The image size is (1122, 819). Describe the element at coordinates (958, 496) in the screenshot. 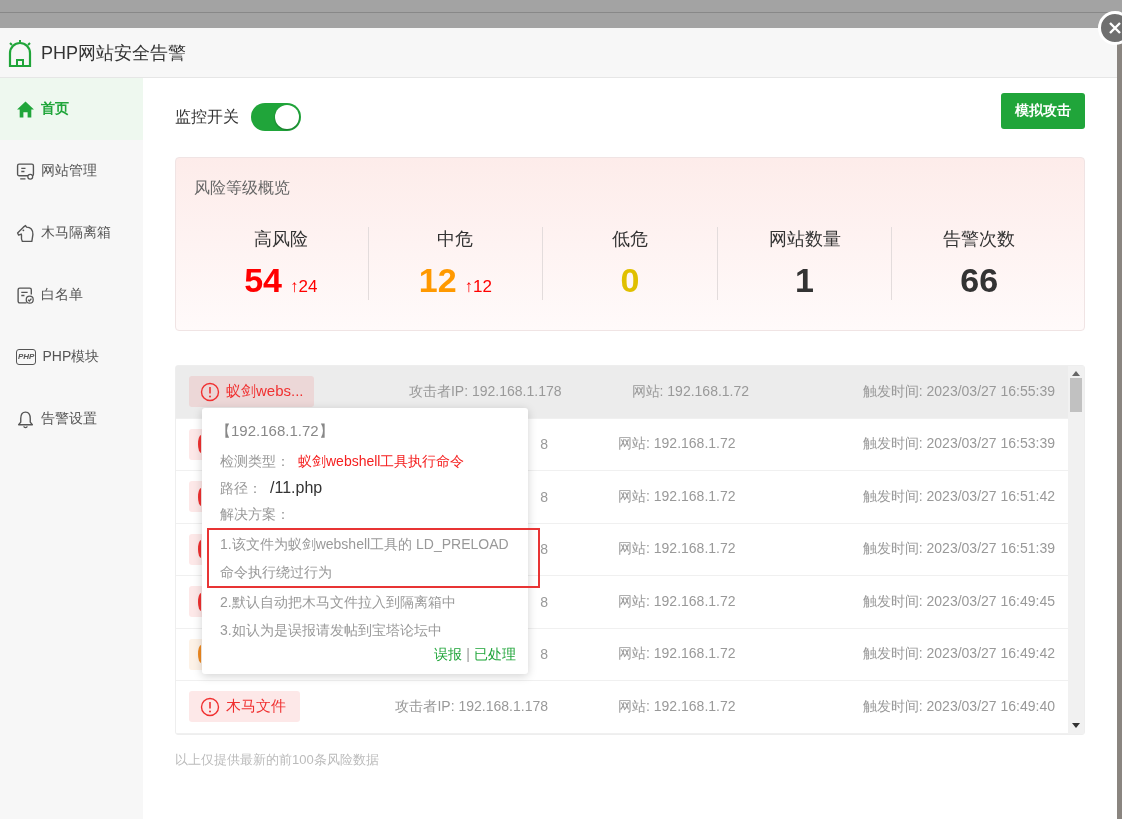

I see `trigger-time: 触发时间: 2023/03/27 16:51:42` at that location.